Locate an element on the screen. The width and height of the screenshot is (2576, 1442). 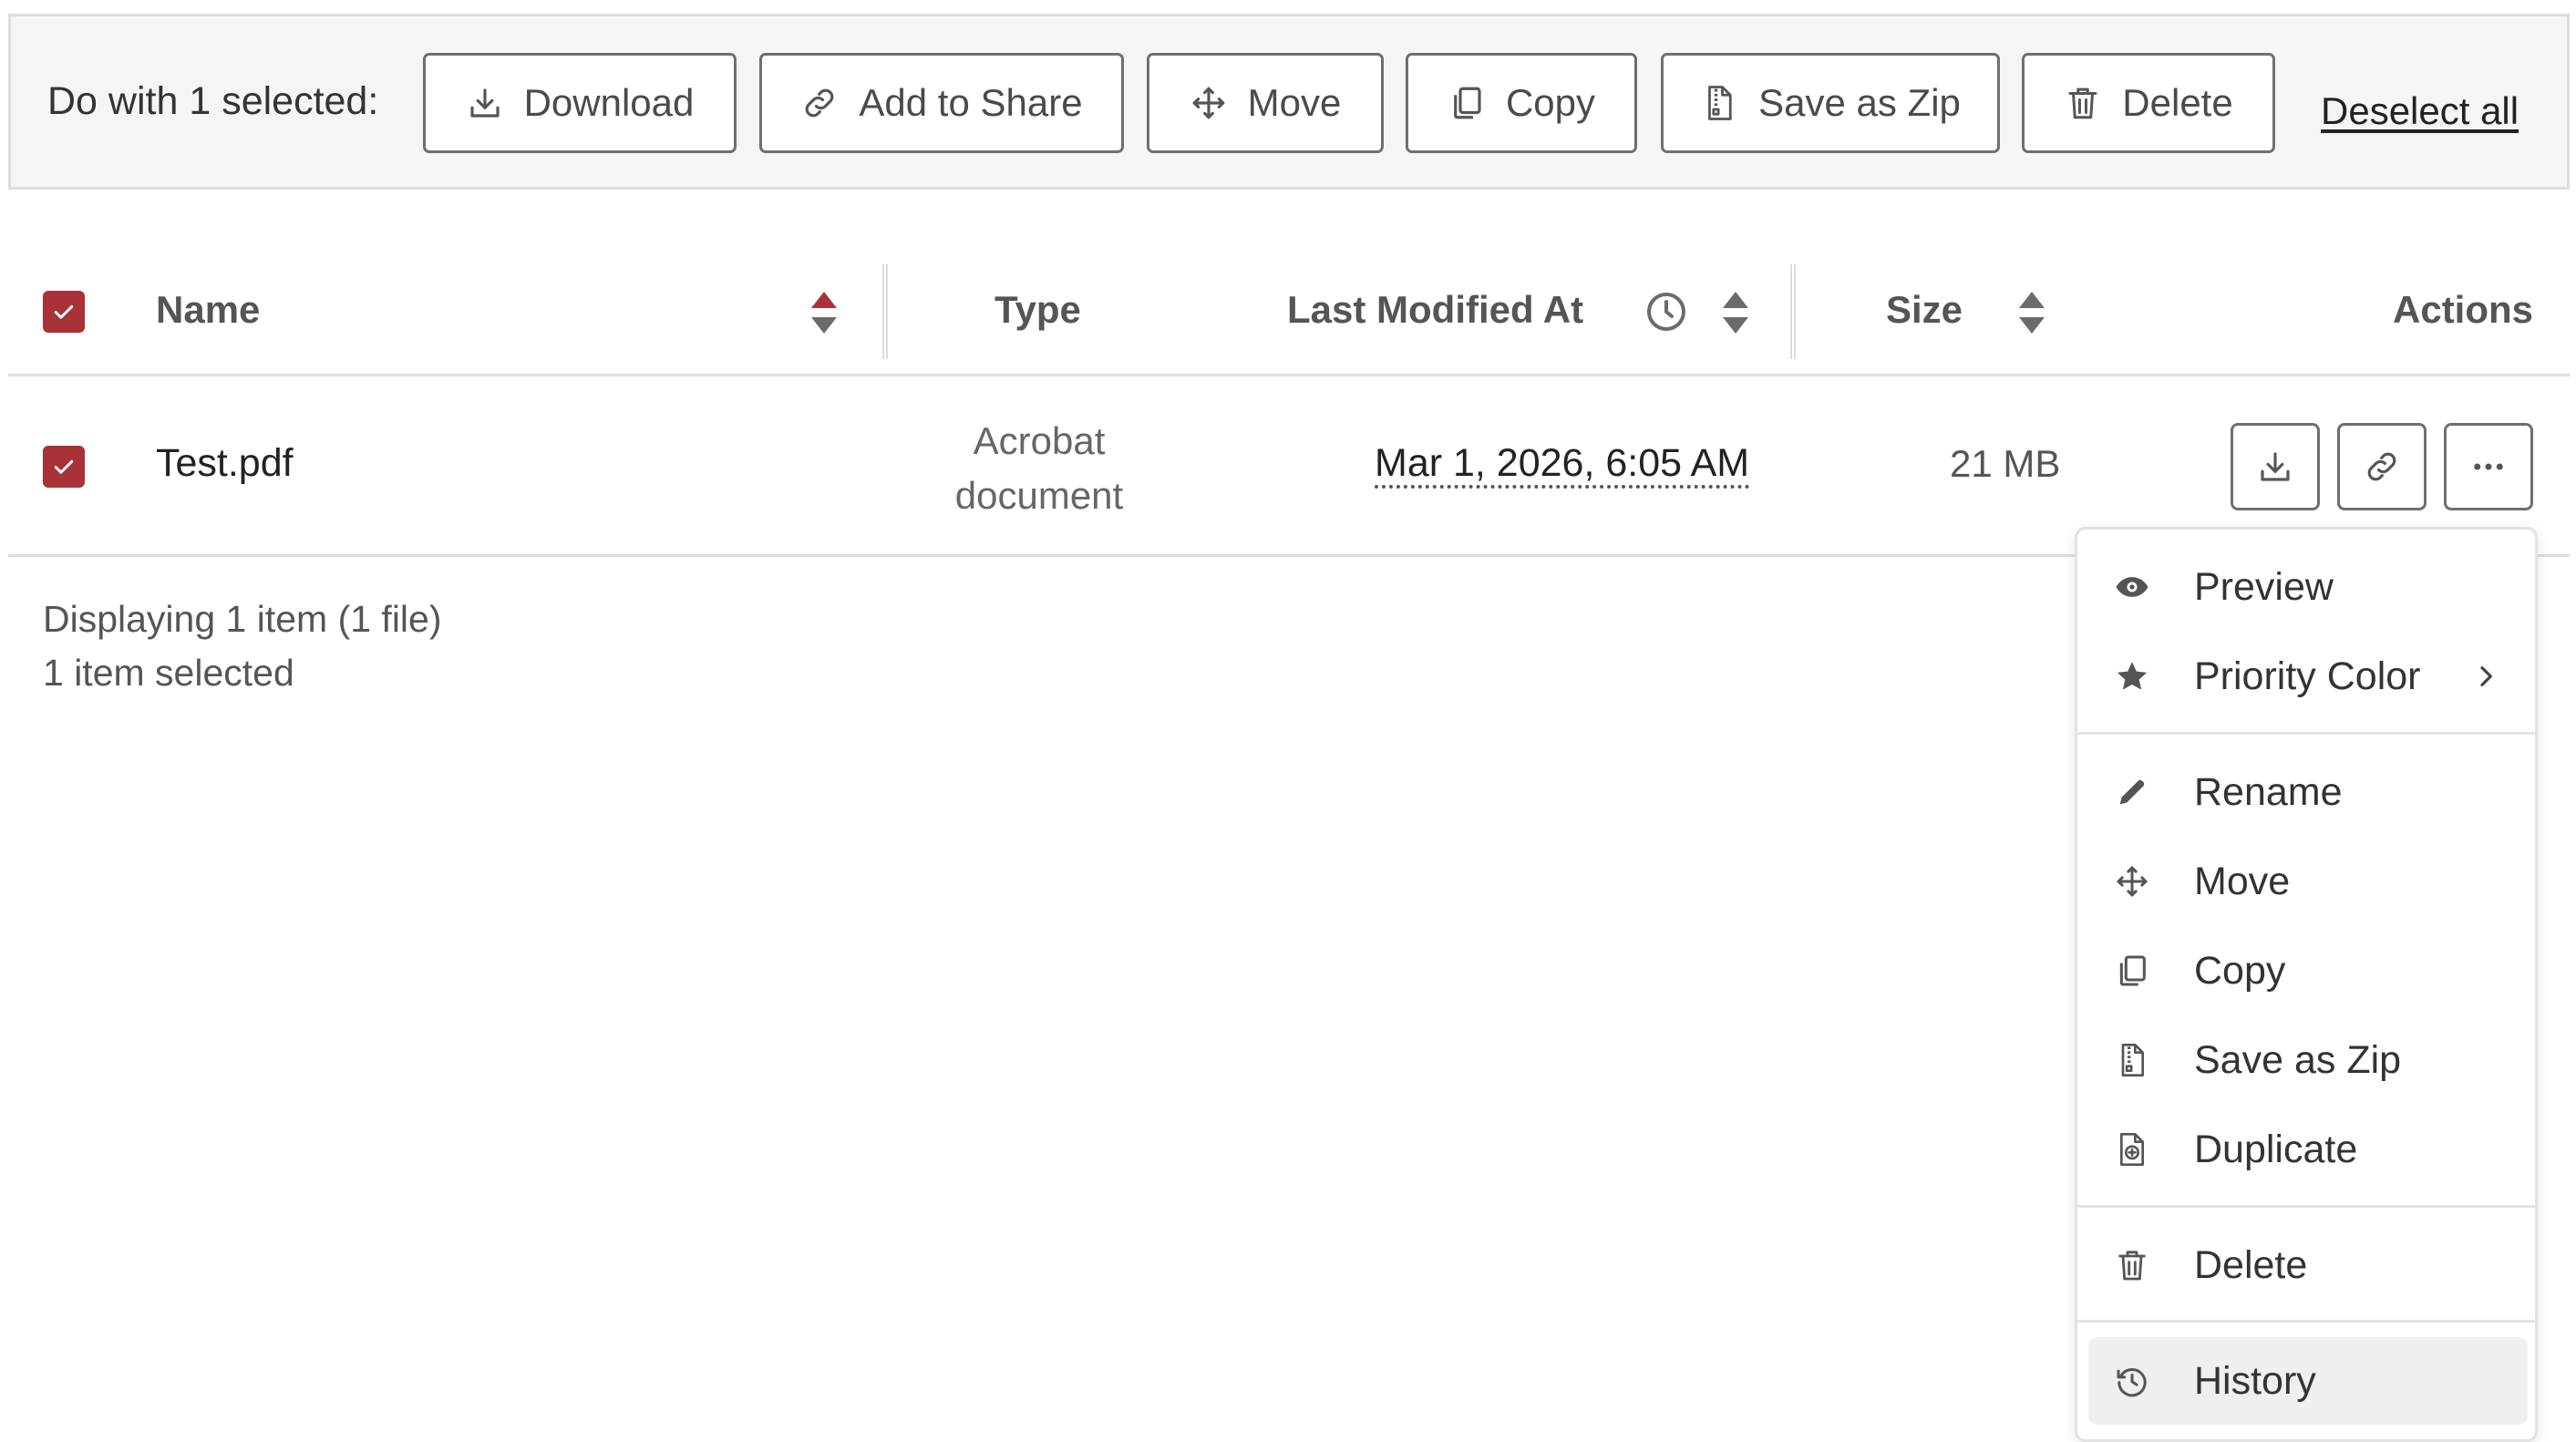
select-all-checkbox is located at coordinates (64, 312).